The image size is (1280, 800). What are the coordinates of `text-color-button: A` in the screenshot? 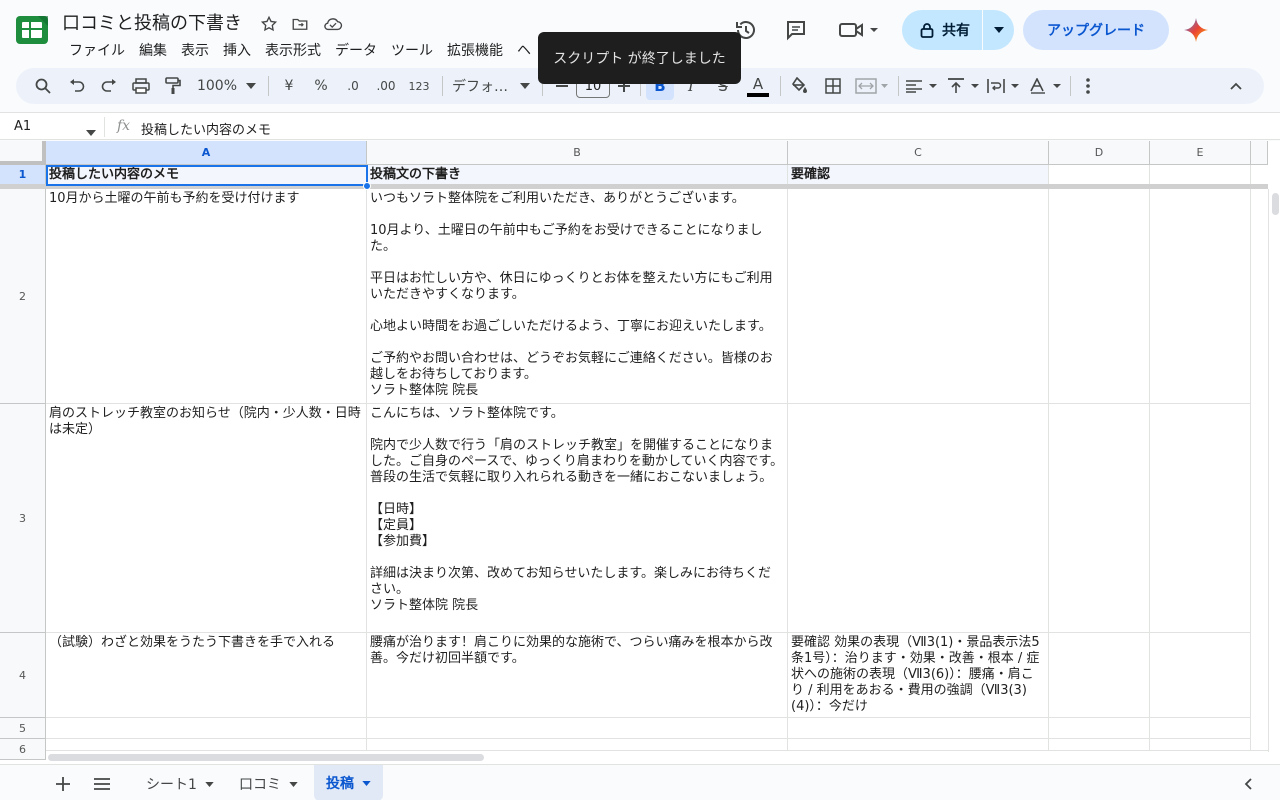 It's located at (758, 86).